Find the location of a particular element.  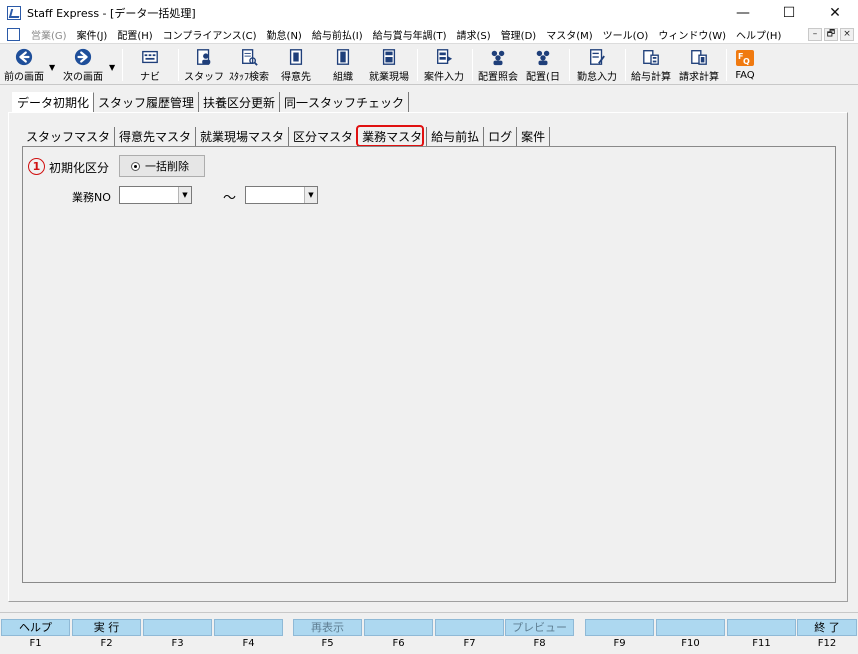

title-bar: Staff Express - [データ一括処理] — ☐ ✕ is located at coordinates (429, 13).